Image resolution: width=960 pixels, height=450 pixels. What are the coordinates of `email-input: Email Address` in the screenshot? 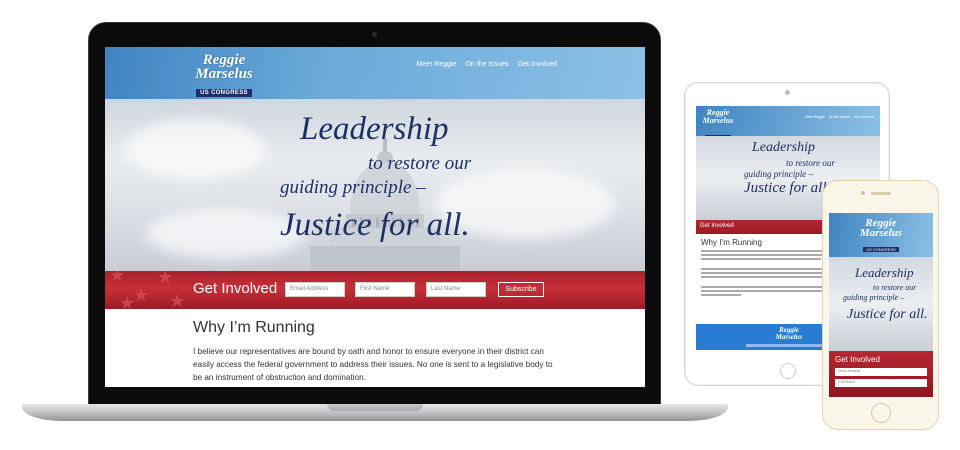 It's located at (315, 289).